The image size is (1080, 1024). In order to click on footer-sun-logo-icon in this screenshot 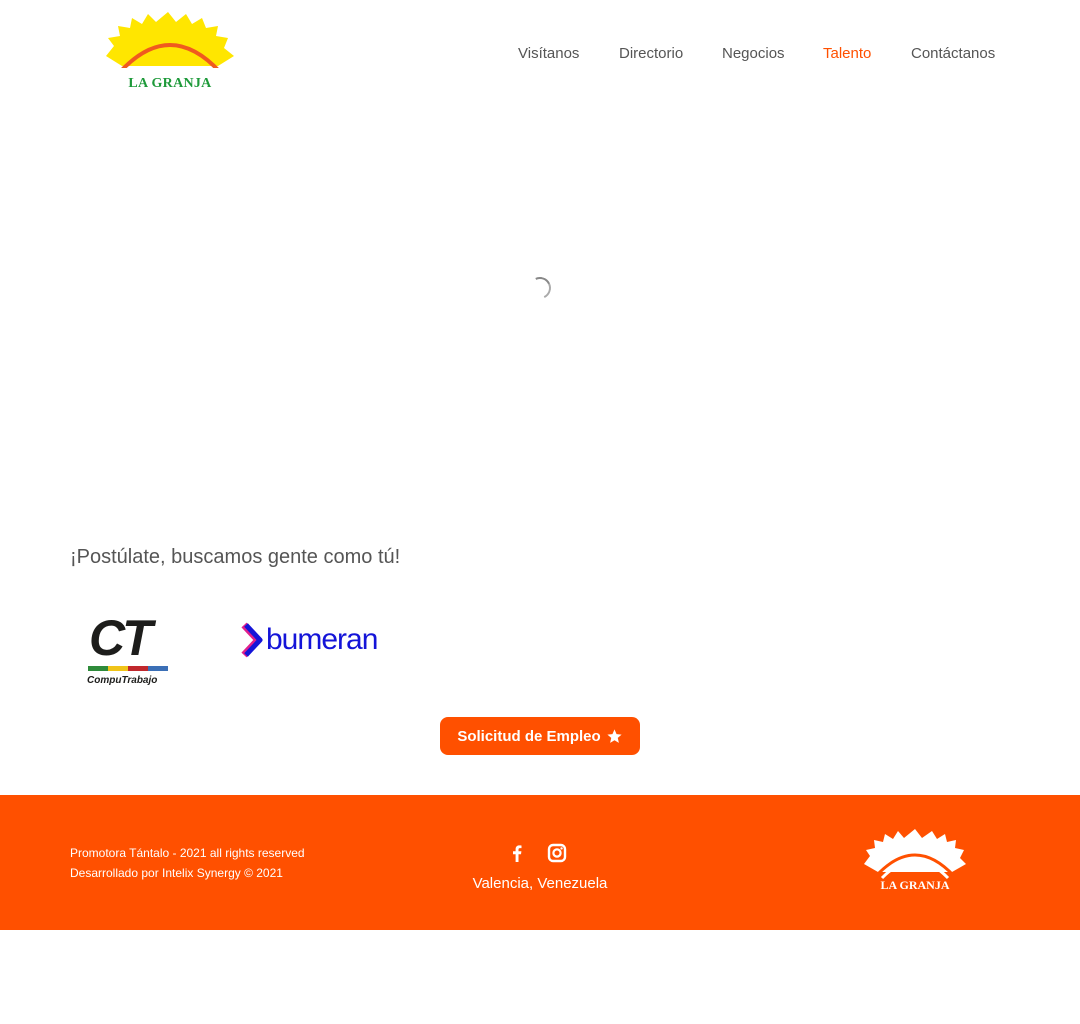, I will do `click(915, 854)`.